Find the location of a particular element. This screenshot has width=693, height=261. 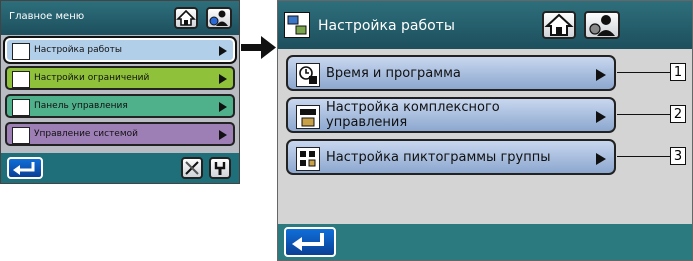

menu-item-label: Настройка комплексного is located at coordinates (413, 107).